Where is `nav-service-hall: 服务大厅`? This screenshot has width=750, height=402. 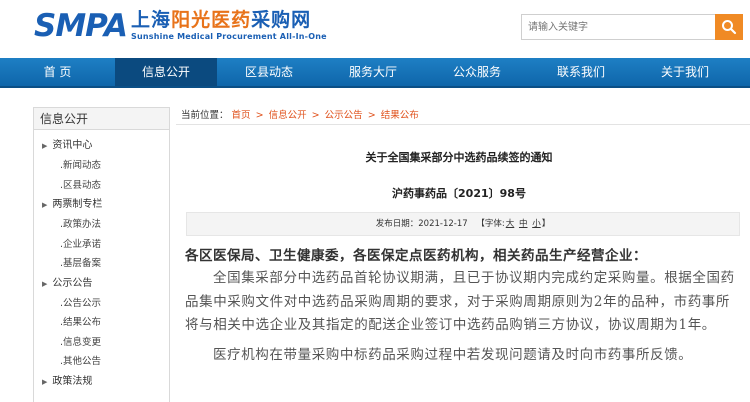
nav-service-hall: 服务大厅 is located at coordinates (373, 72).